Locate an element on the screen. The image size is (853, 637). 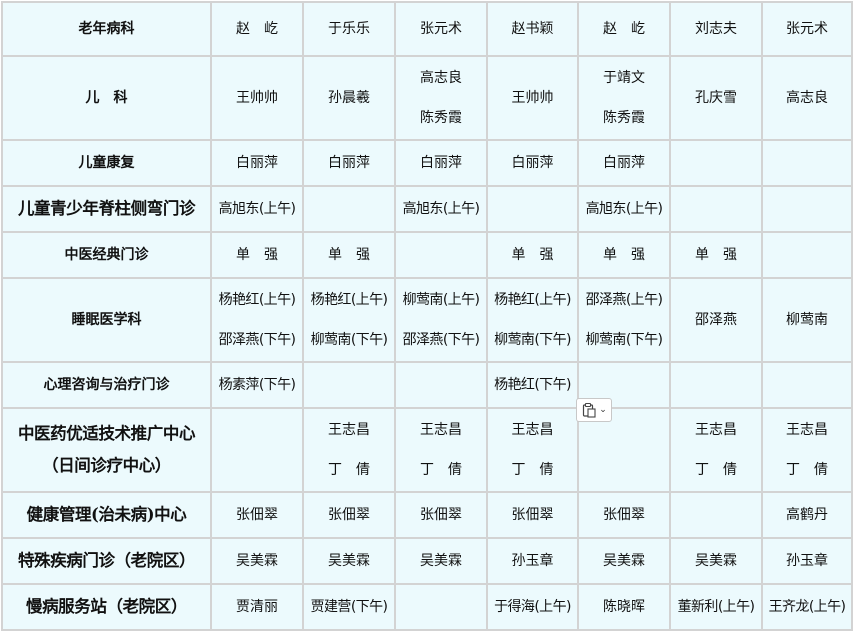
department-name-line: 中医经典门诊 is located at coordinates (106, 255).